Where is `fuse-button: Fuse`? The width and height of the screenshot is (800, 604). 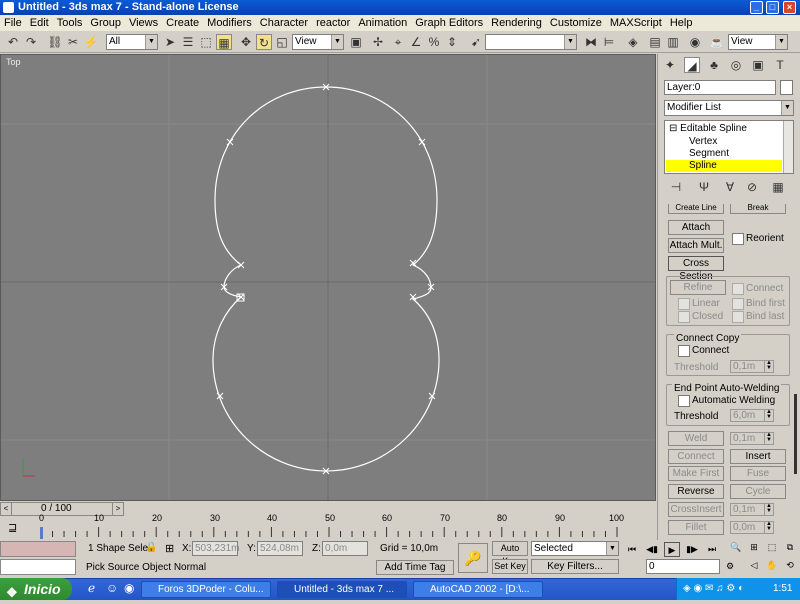 fuse-button: Fuse is located at coordinates (758, 473).